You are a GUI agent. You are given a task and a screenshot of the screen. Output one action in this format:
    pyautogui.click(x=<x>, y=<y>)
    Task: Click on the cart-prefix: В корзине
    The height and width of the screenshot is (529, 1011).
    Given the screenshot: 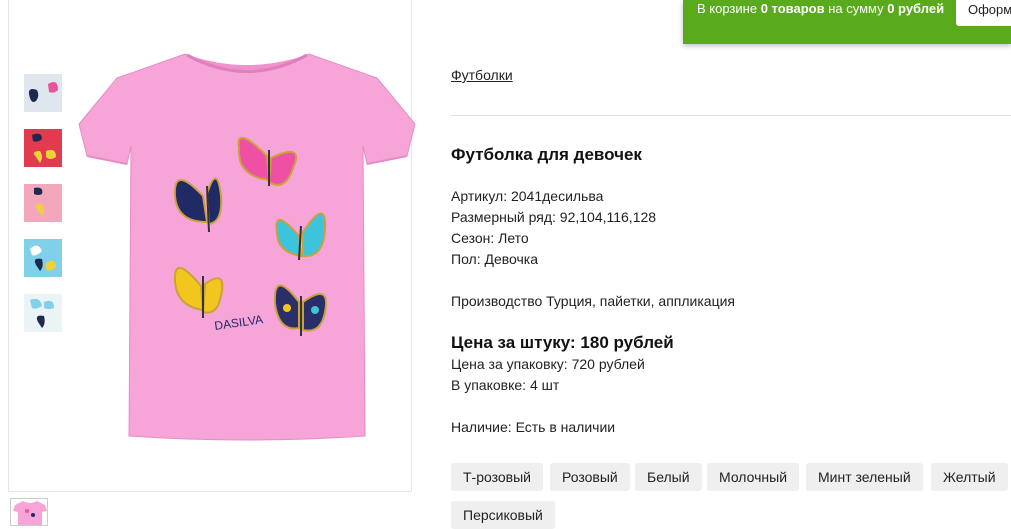 What is the action you would take?
    pyautogui.click(x=729, y=8)
    